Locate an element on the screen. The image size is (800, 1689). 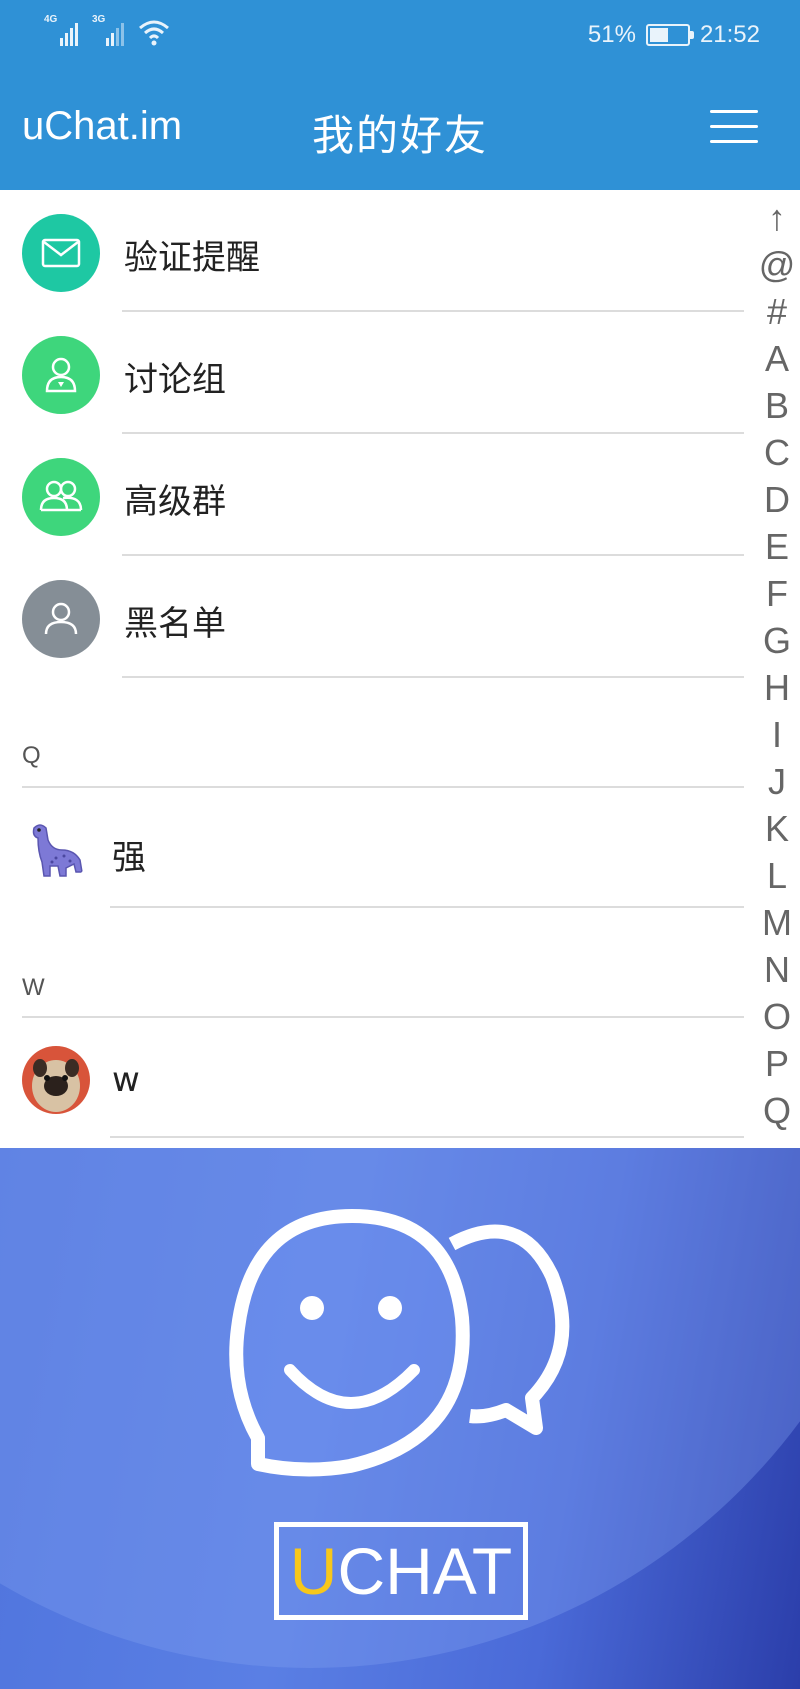
contact-row-qiang: 强 is located at coordinates (380, 848).